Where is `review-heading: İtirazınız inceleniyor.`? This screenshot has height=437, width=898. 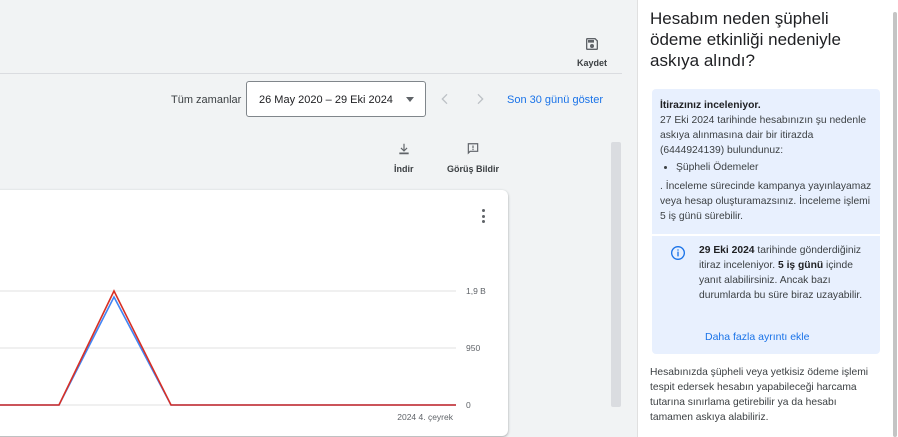
review-heading: İtirazınız inceleniyor. is located at coordinates (710, 105).